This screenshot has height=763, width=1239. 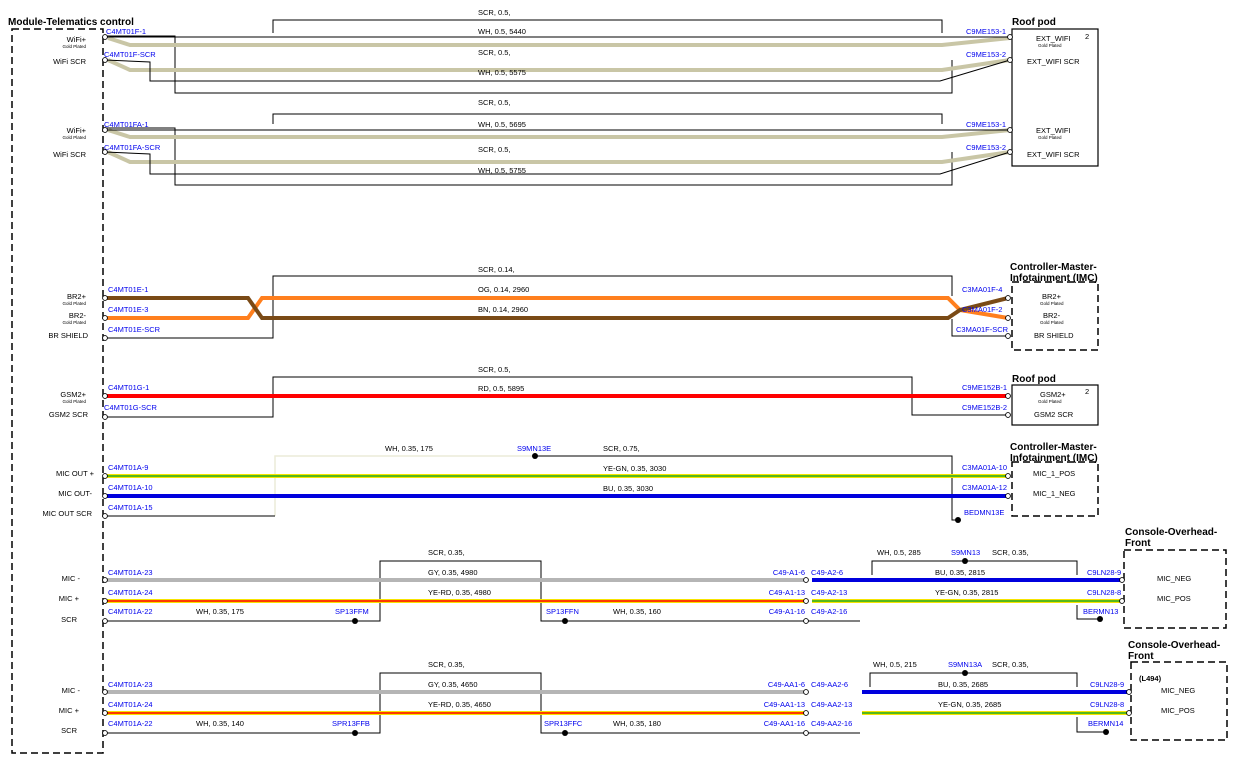 I want to click on connector-pin: C3MA01F-SCR, so click(x=982, y=329).